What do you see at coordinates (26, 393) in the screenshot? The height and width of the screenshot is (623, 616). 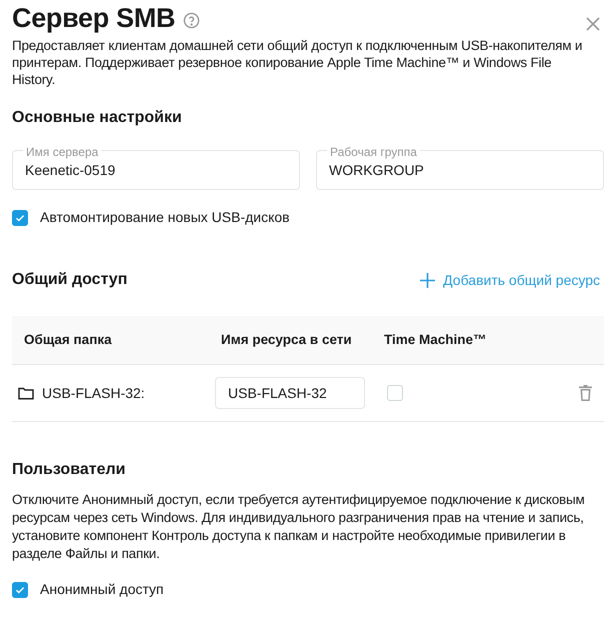 I see `folder-icon` at bounding box center [26, 393].